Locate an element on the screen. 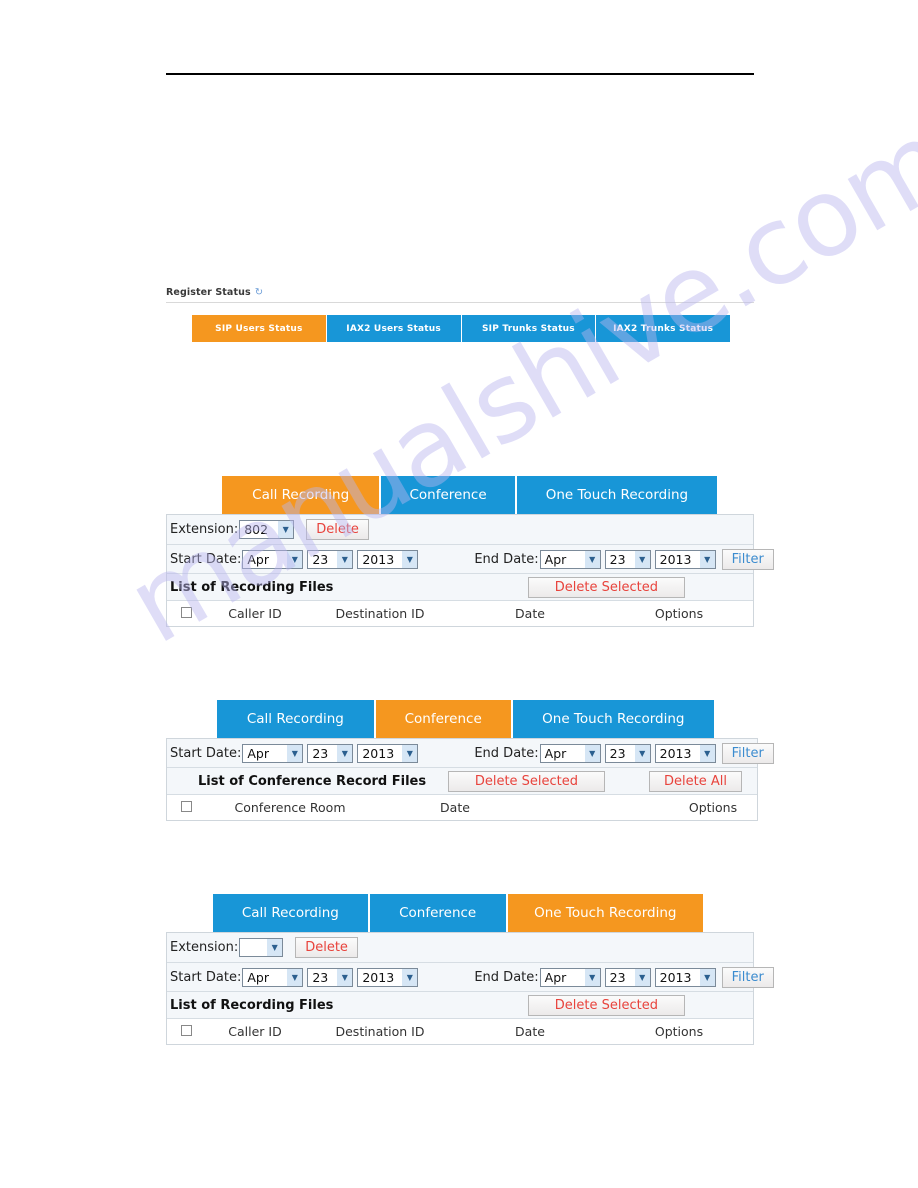 Image resolution: width=918 pixels, height=1188 pixels. start-date-label: Start Date: is located at coordinates (206, 977).